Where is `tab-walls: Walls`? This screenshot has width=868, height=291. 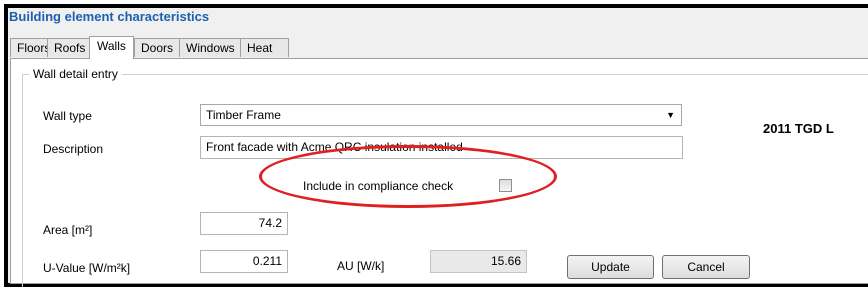
tab-walls: Walls is located at coordinates (111, 47).